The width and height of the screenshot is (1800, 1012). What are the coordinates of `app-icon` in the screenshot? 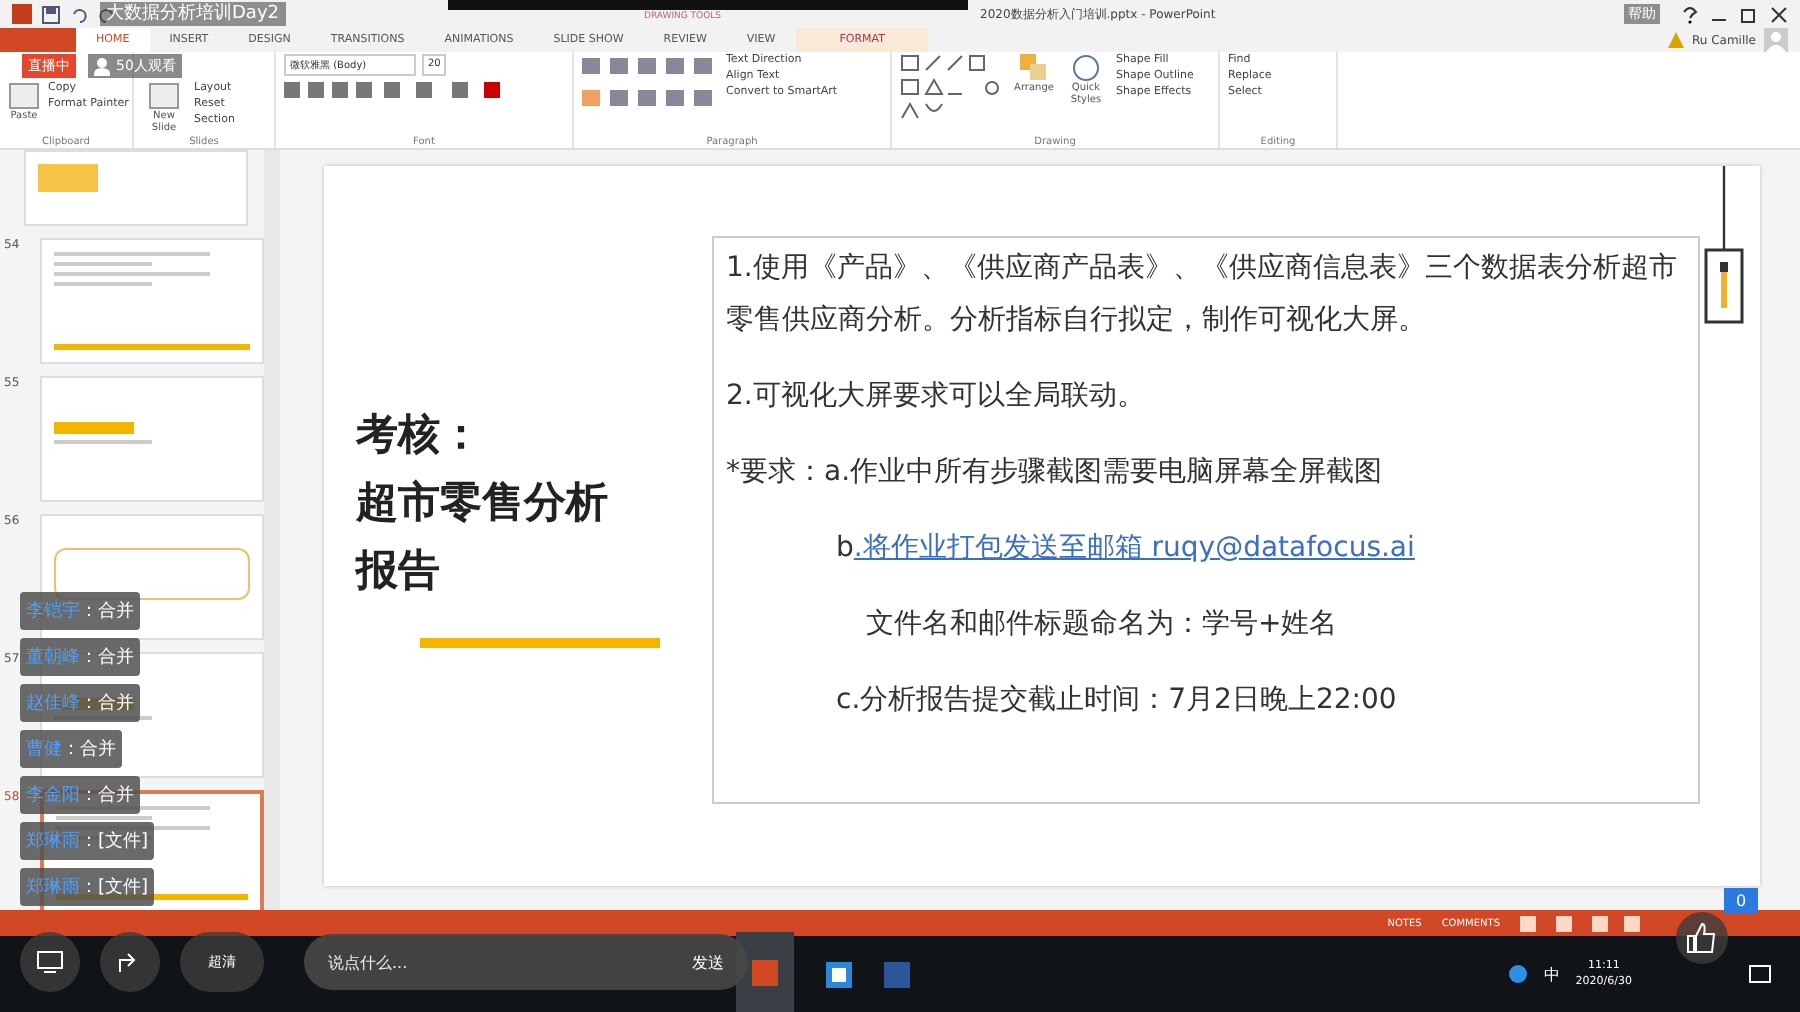 It's located at (839, 974).